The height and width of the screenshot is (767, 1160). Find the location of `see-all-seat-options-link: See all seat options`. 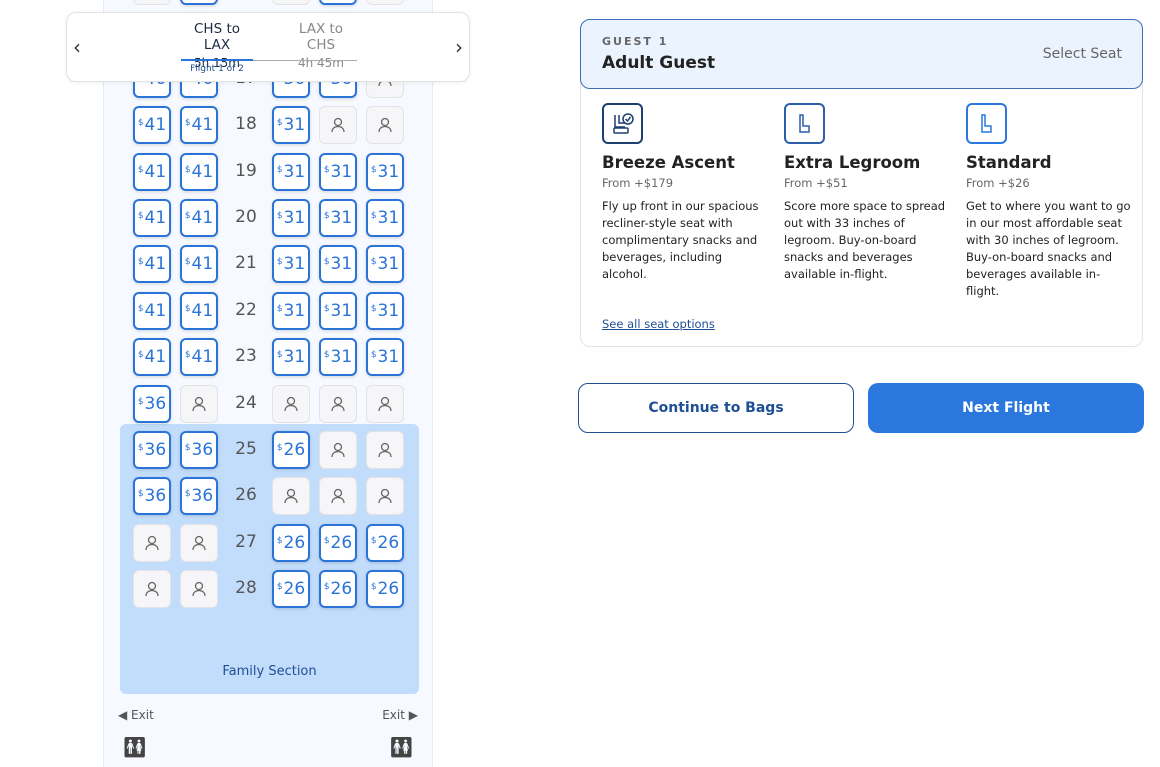

see-all-seat-options-link: See all seat options is located at coordinates (658, 324).